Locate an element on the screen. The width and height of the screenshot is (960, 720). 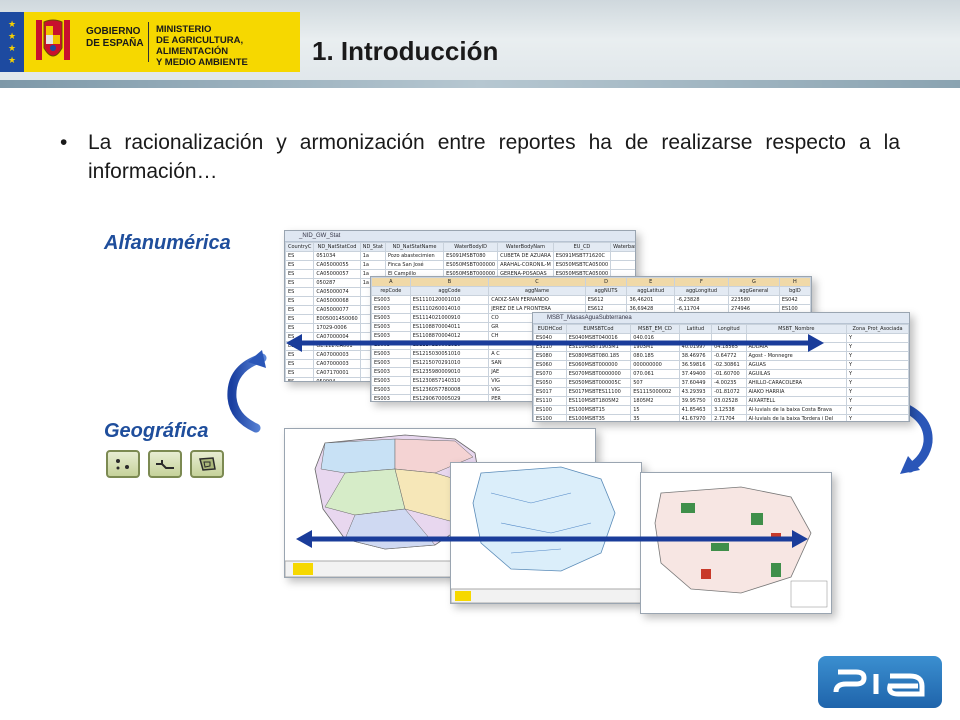
table-cell: ES060MSBT000000 is located at coordinates (598, 365).